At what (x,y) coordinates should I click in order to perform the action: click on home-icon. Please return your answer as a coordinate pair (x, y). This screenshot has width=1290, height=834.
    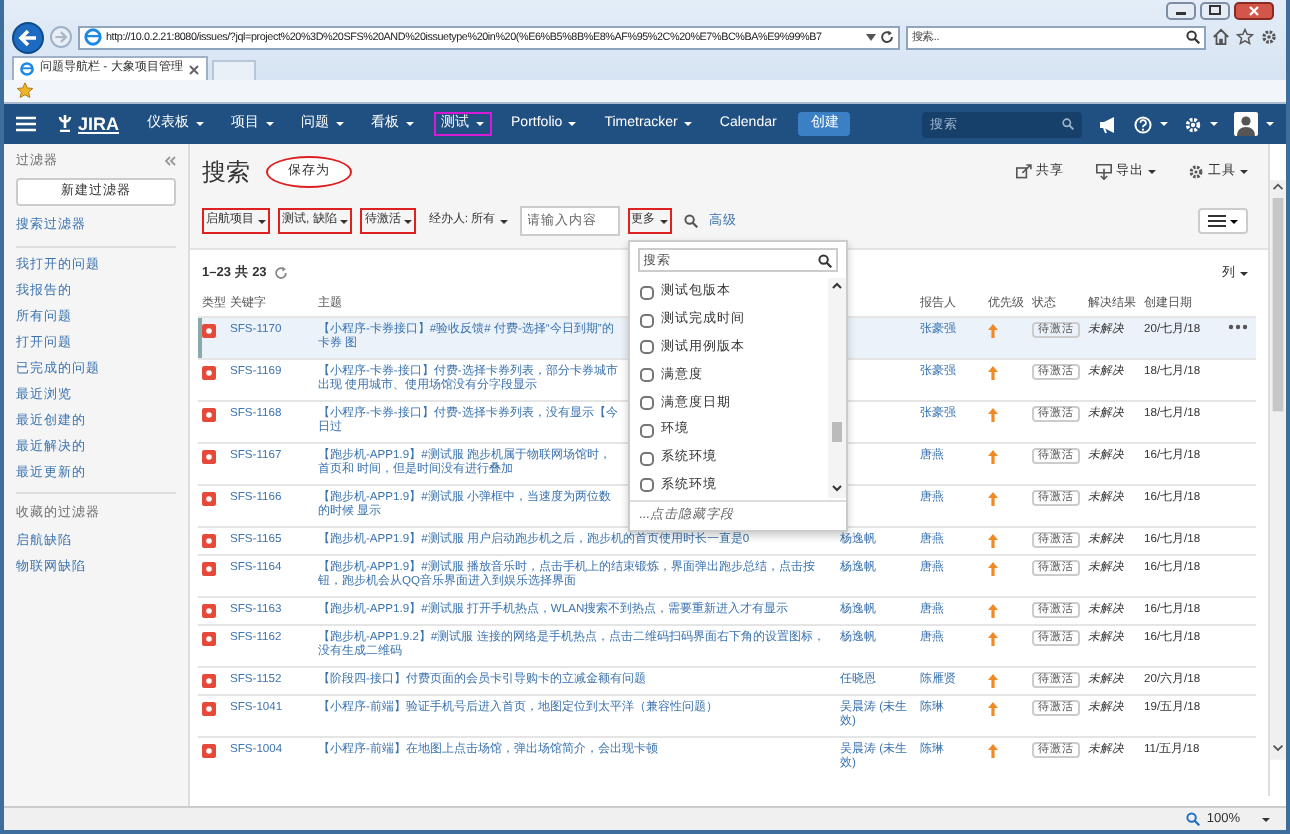
    Looking at the image, I should click on (1221, 37).